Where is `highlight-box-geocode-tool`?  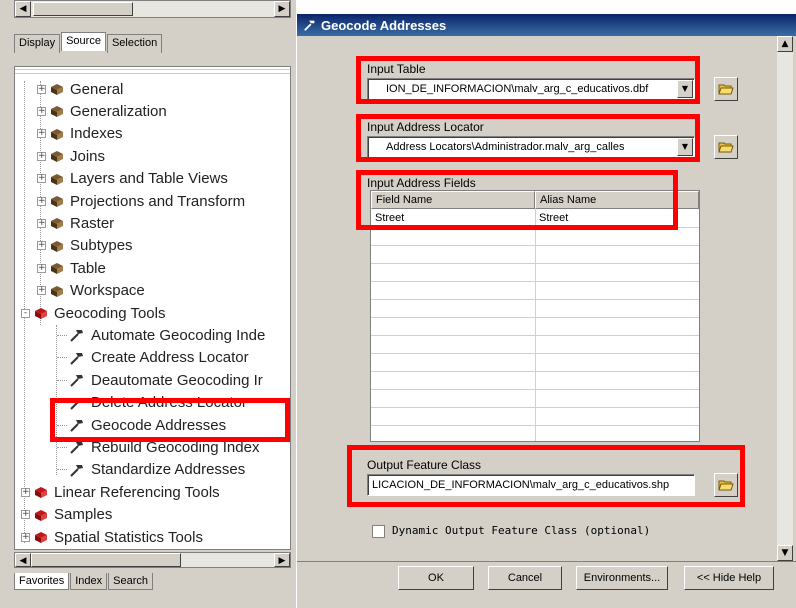 highlight-box-geocode-tool is located at coordinates (170, 420).